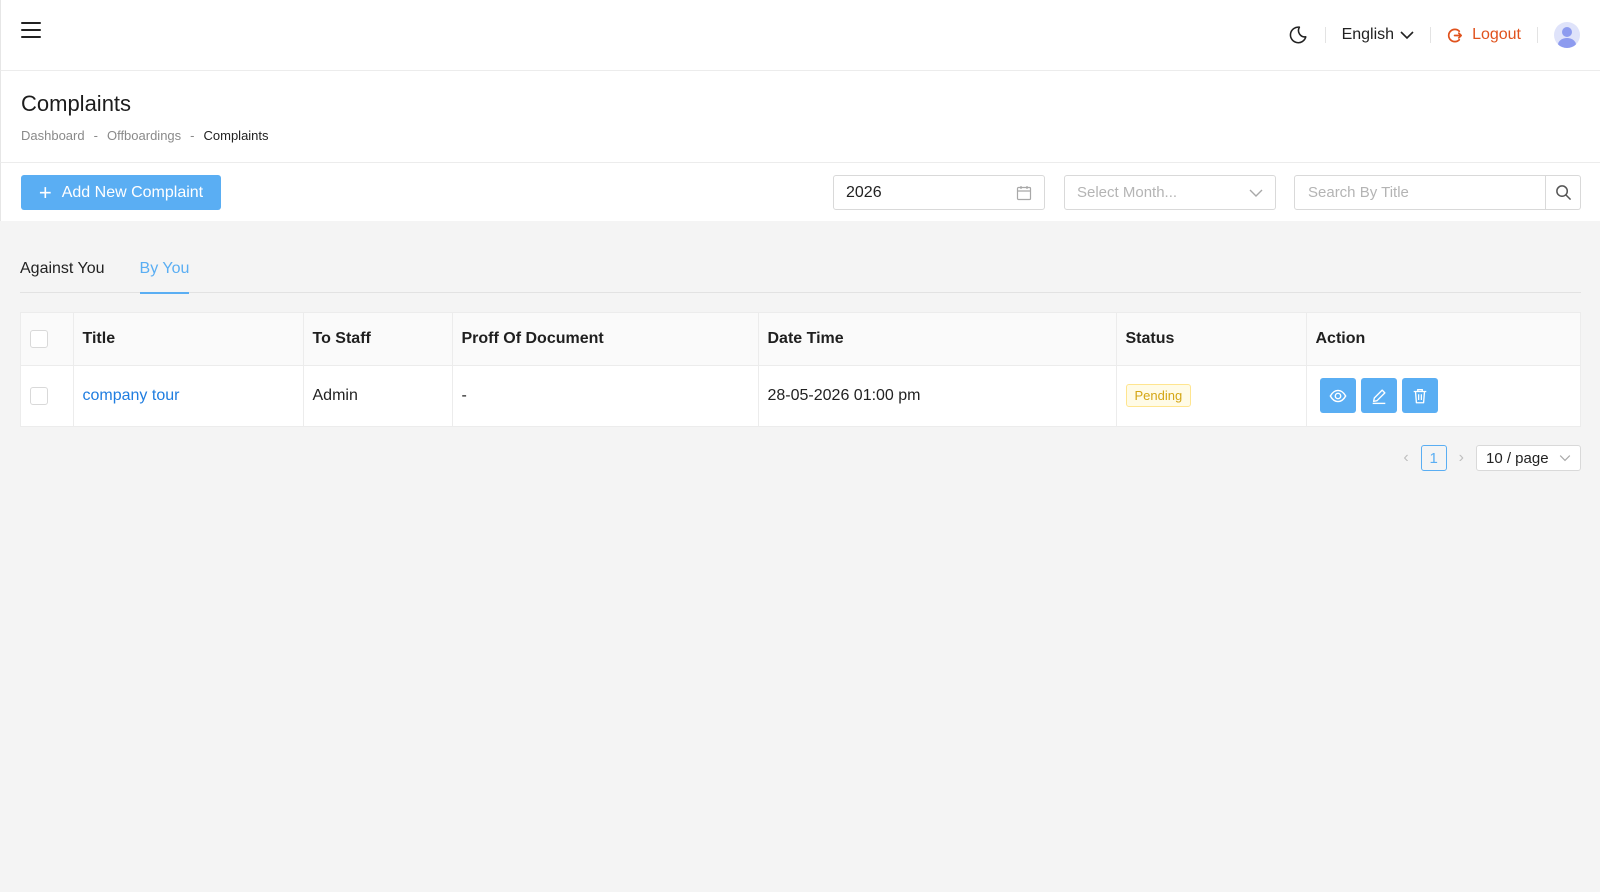 The image size is (1600, 892). Describe the element at coordinates (132, 192) in the screenshot. I see `add-complaint-label: Add New Complaint` at that location.